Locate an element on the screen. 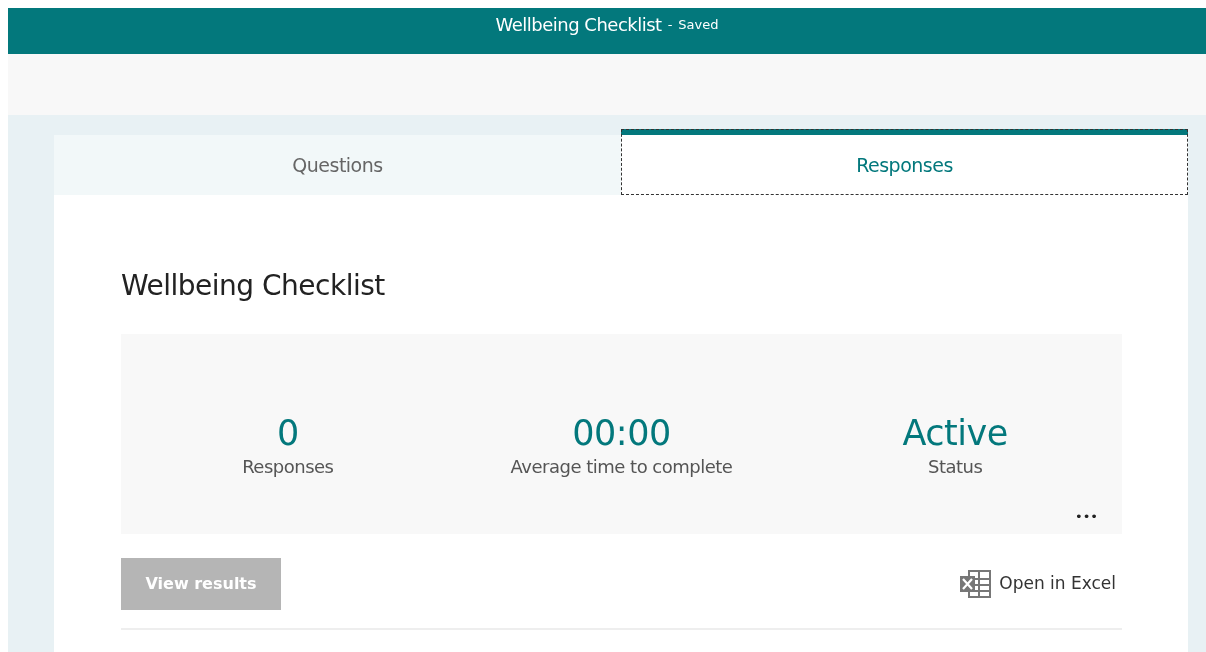  form-heading: Wellbeing Checklist is located at coordinates (253, 286).